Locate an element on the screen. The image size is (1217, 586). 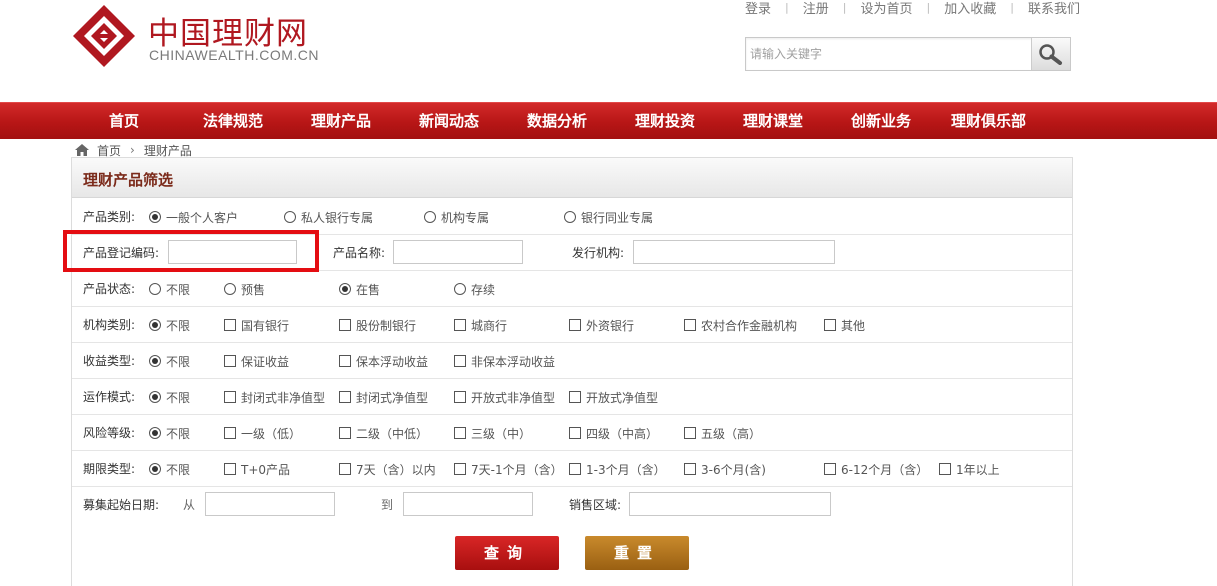
nav-club: 理财俱乐部 is located at coordinates (988, 121).